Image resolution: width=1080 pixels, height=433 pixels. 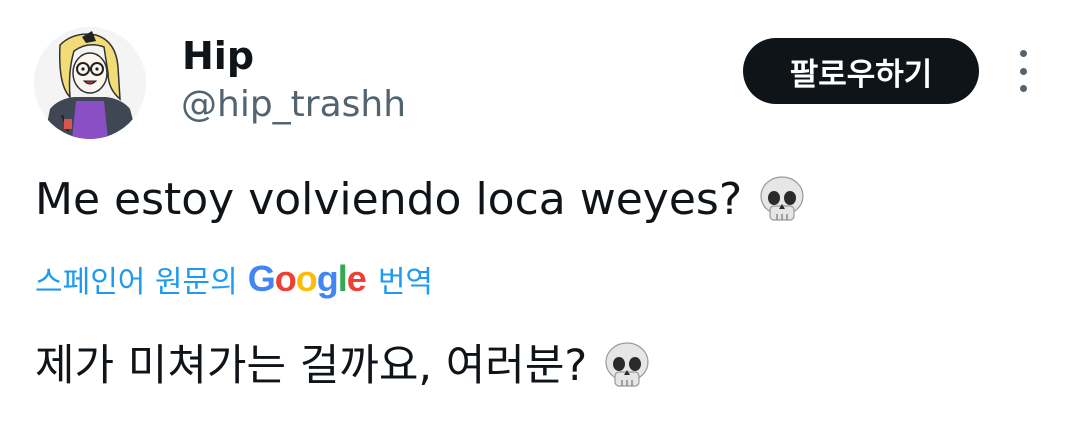 I want to click on tweet-body: Me estoy volviendo loca weyes?, so click(x=421, y=200).